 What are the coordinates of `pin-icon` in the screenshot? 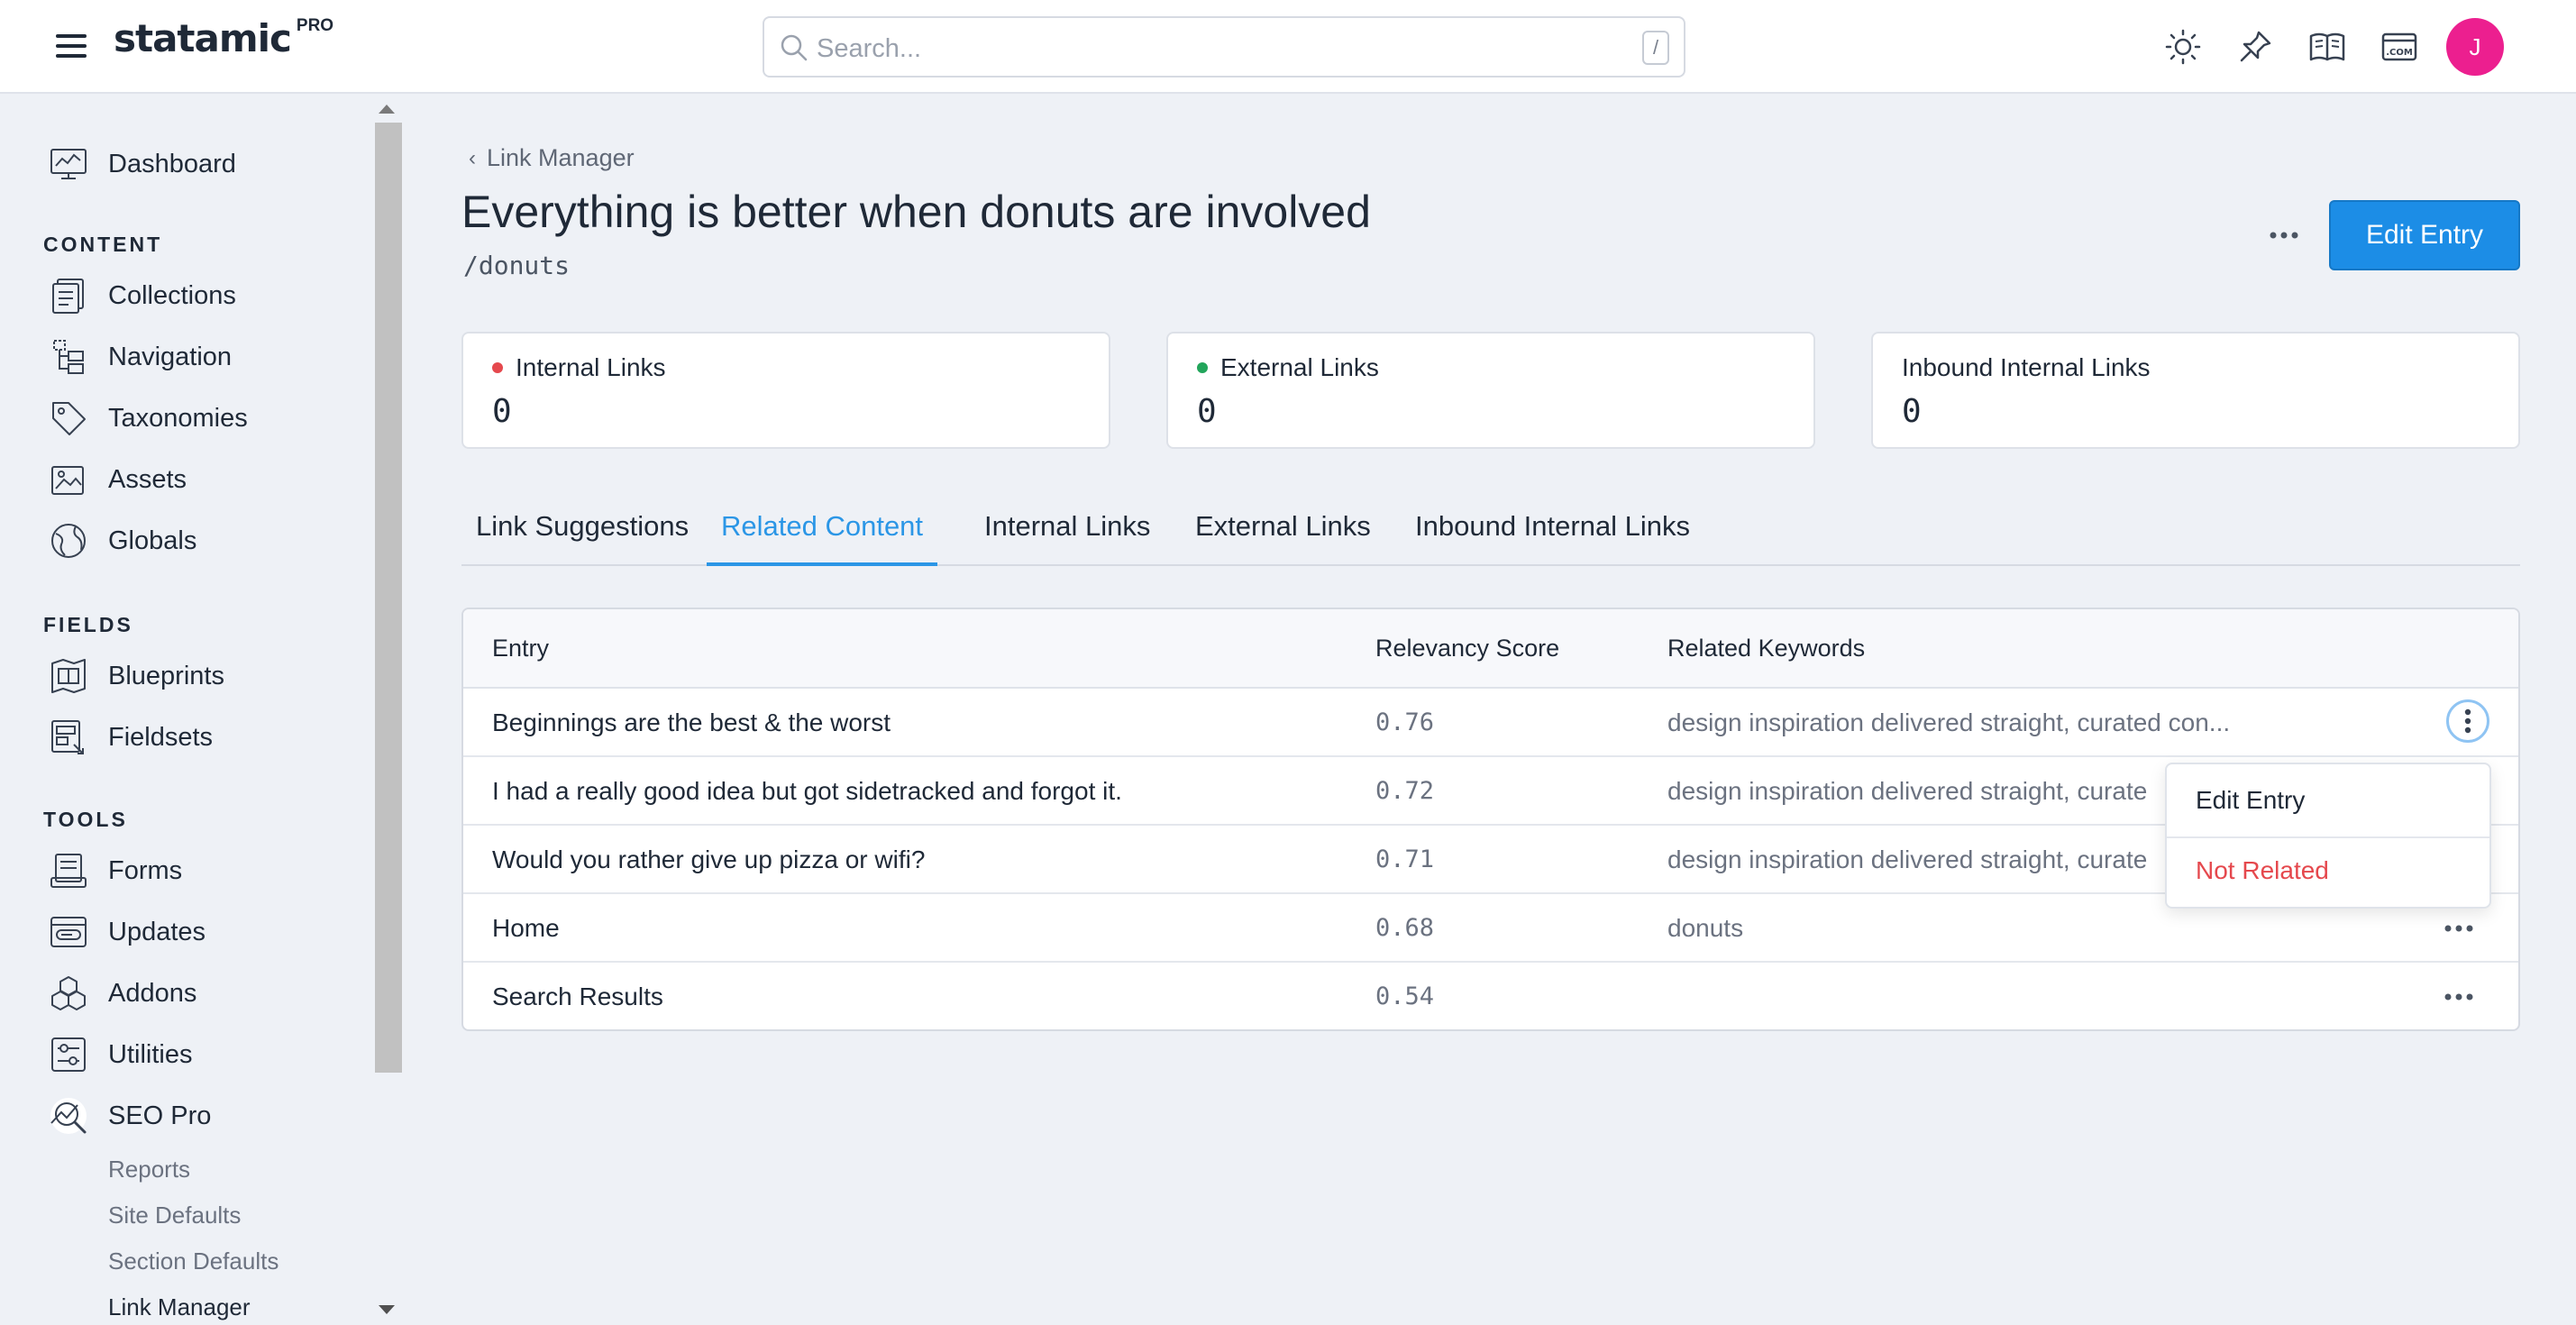 It's located at (2255, 47).